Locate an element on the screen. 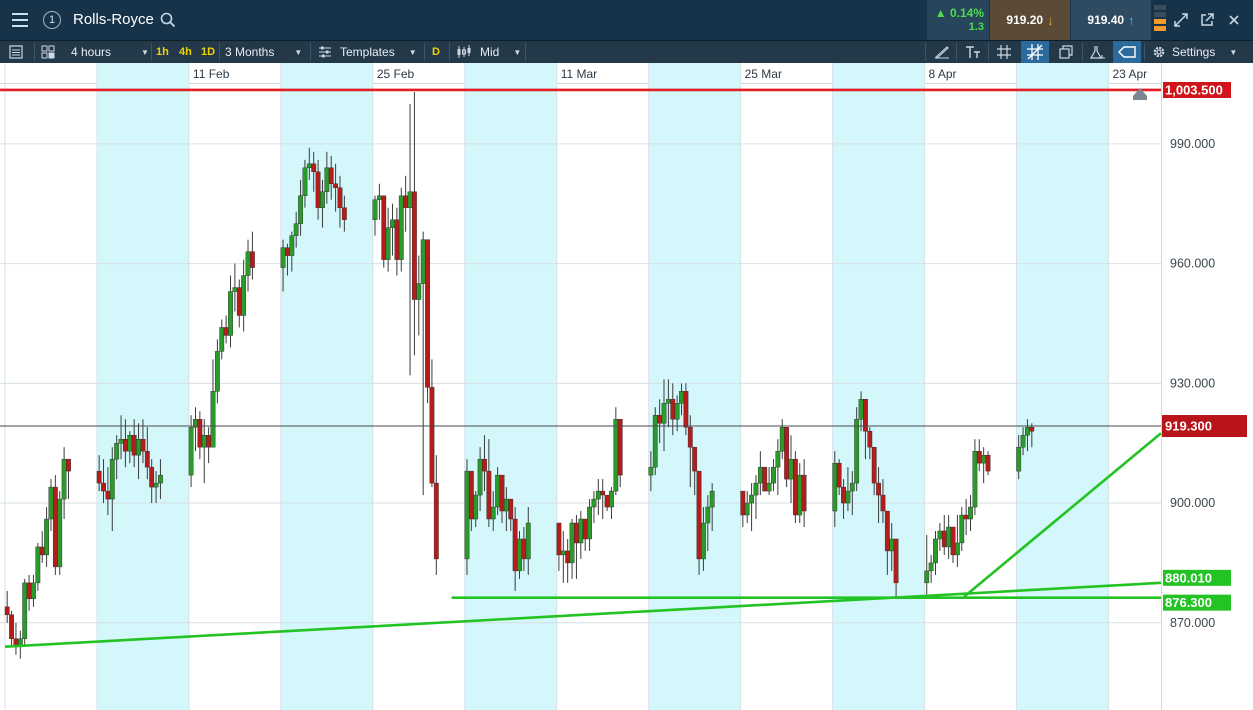 The image size is (1253, 710). gear-icon is located at coordinates (1159, 52).